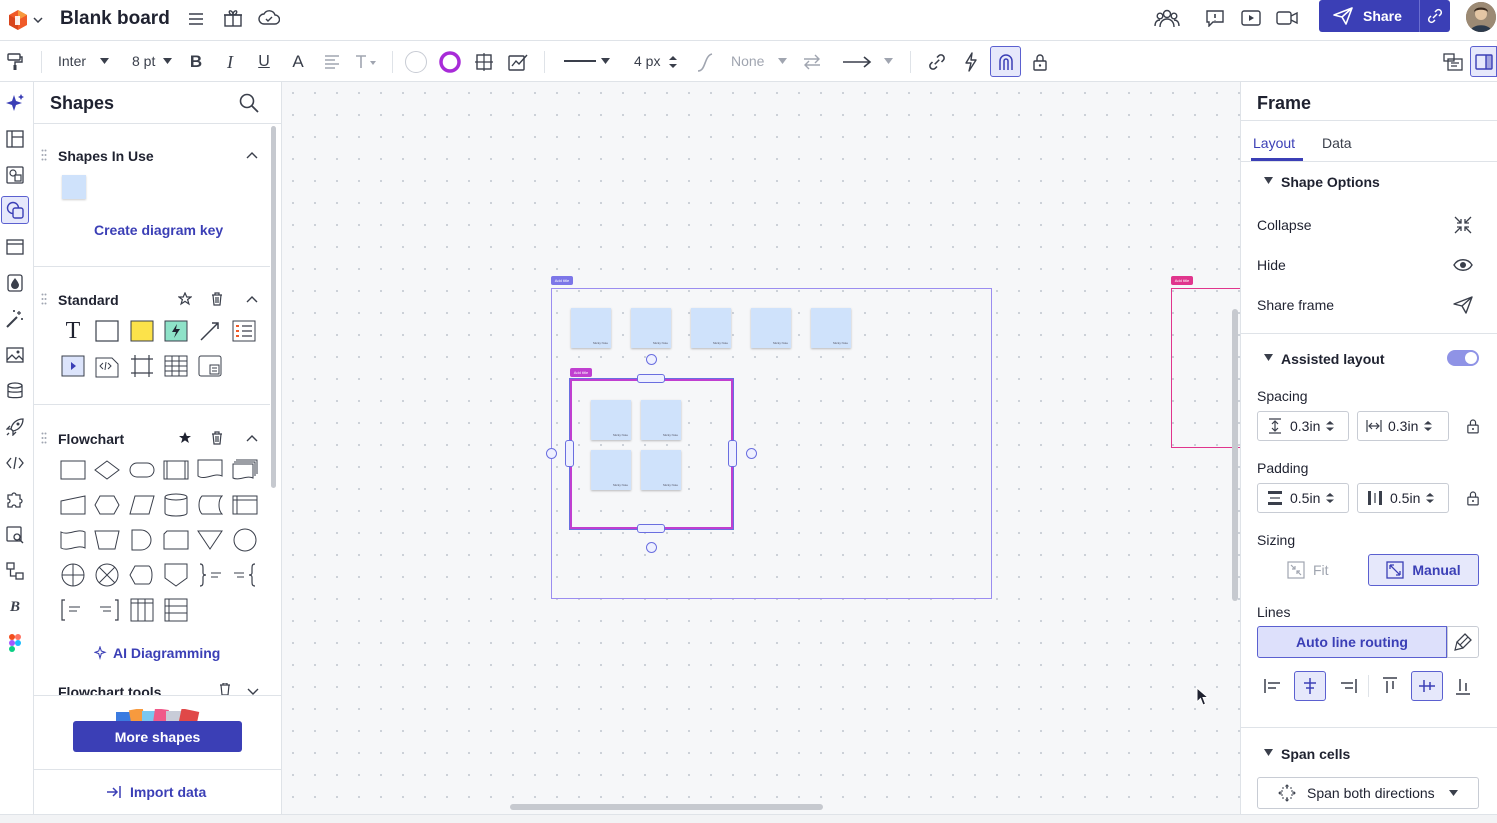 The image size is (1497, 823). What do you see at coordinates (1235, 455) in the screenshot?
I see `canvas-vertical-scrollbar` at bounding box center [1235, 455].